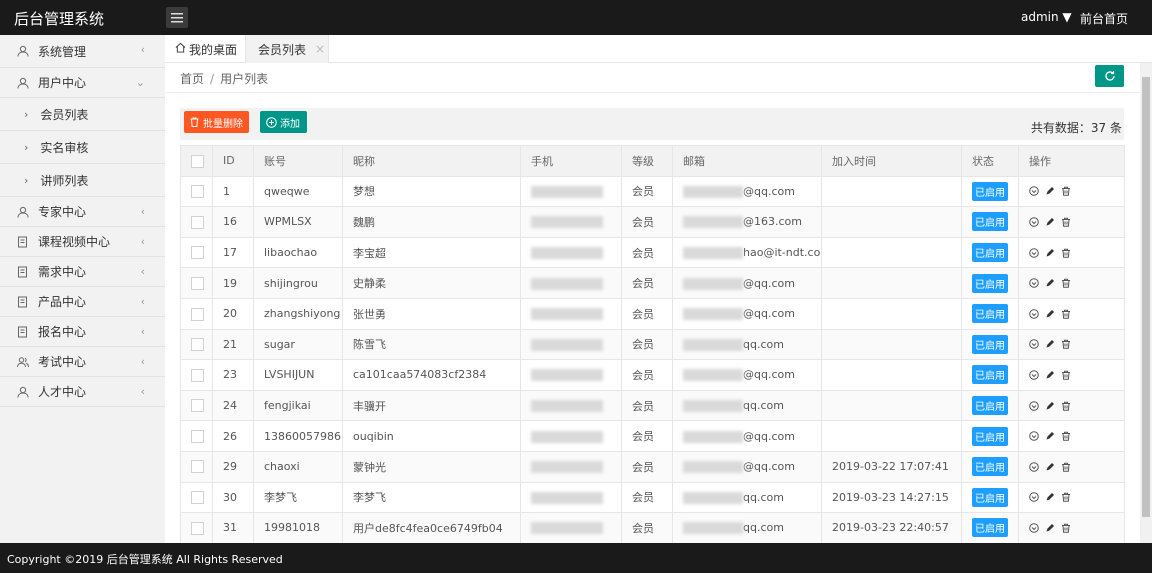 The image size is (1152, 573). What do you see at coordinates (233, 191) in the screenshot?
I see `cell-id: 1` at bounding box center [233, 191].